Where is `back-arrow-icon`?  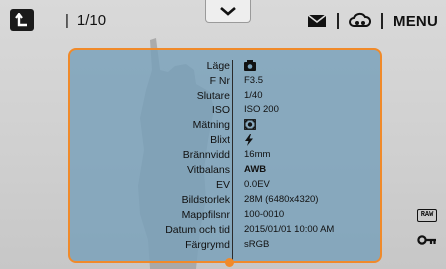
back-arrow-icon is located at coordinates (21, 20).